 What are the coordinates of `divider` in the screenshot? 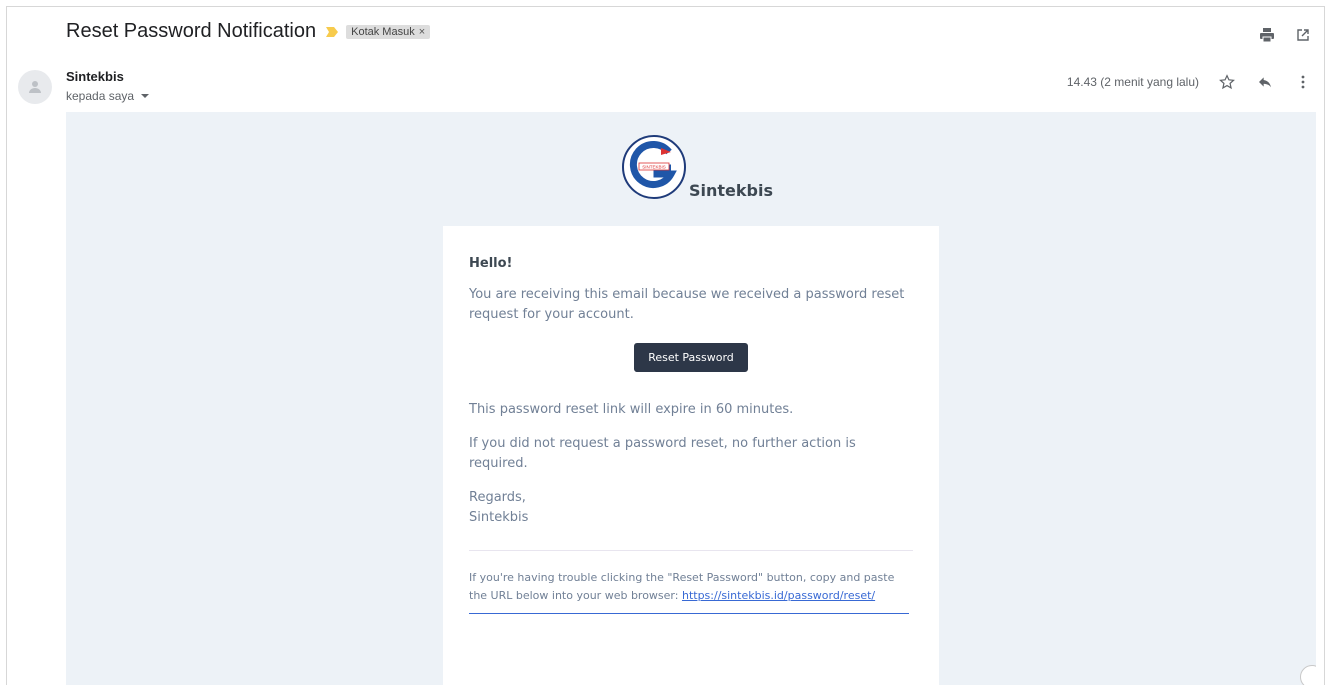 It's located at (691, 550).